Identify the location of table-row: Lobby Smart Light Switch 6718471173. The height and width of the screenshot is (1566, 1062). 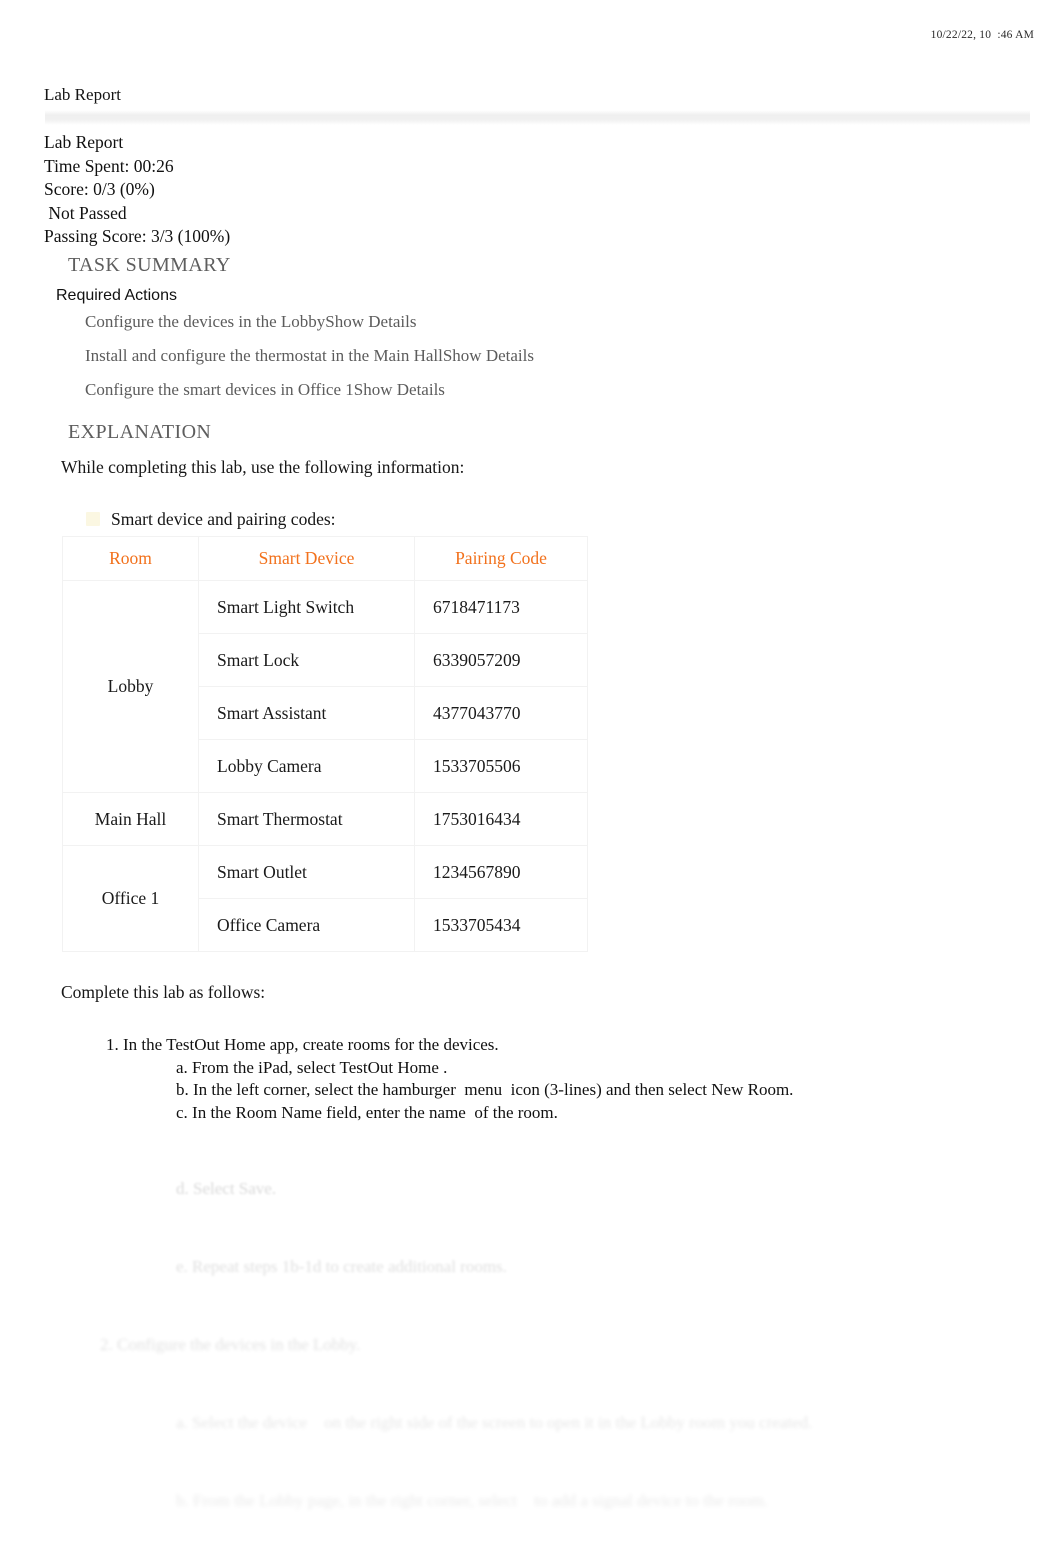
(325, 686).